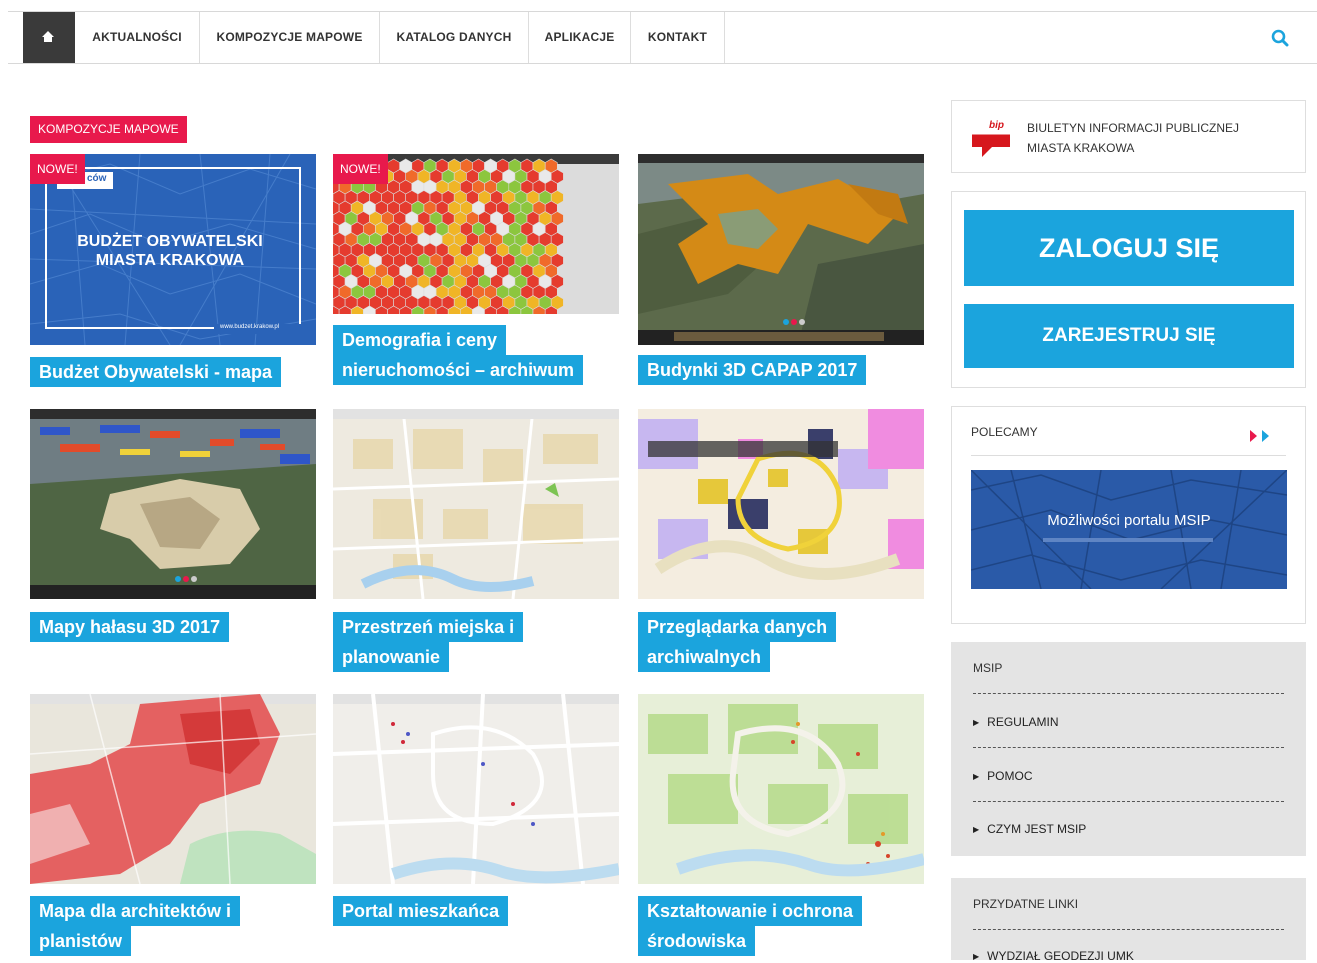 The width and height of the screenshot is (1317, 963). Describe the element at coordinates (156, 372) in the screenshot. I see `card-title: Budżet Obywatelski - mapa` at that location.